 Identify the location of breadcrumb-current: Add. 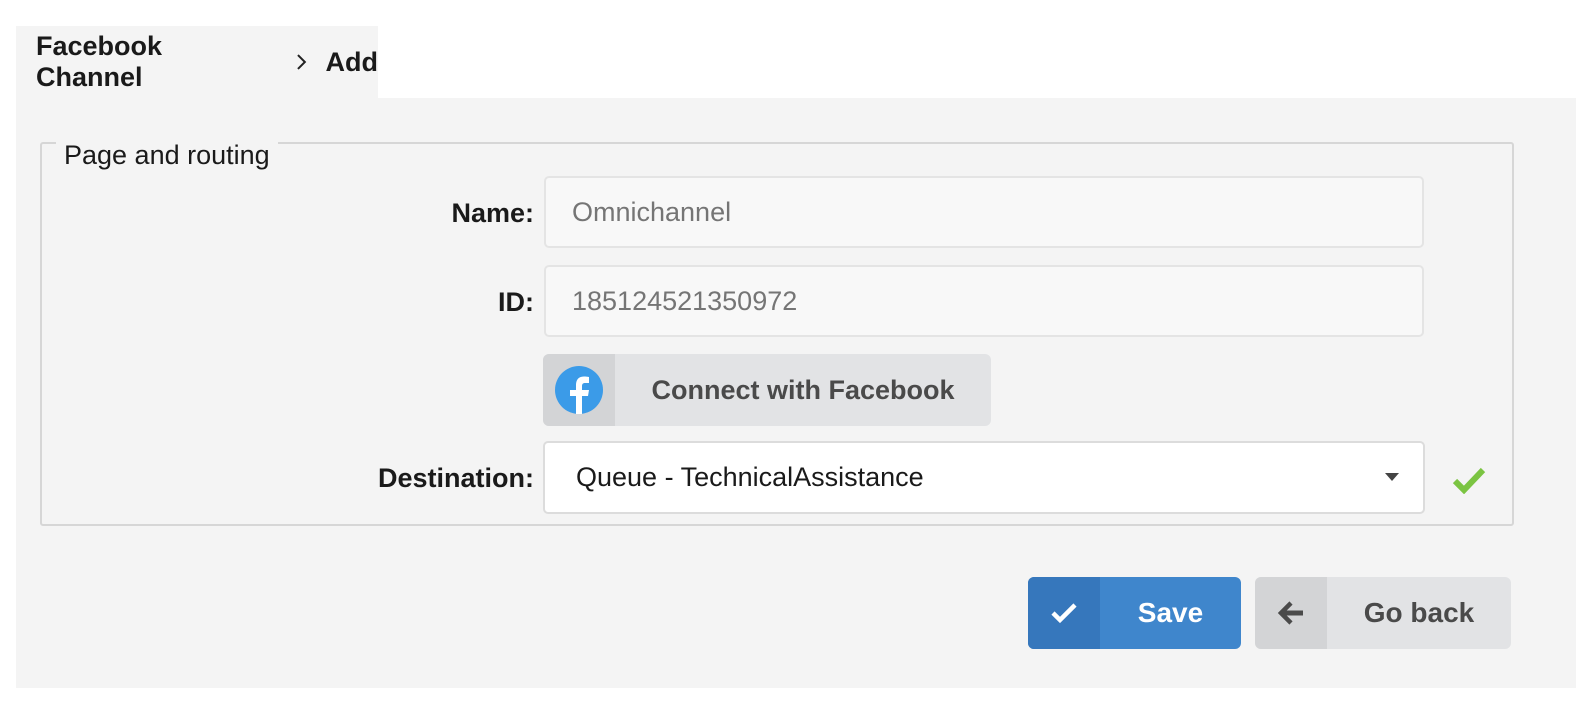
(351, 61).